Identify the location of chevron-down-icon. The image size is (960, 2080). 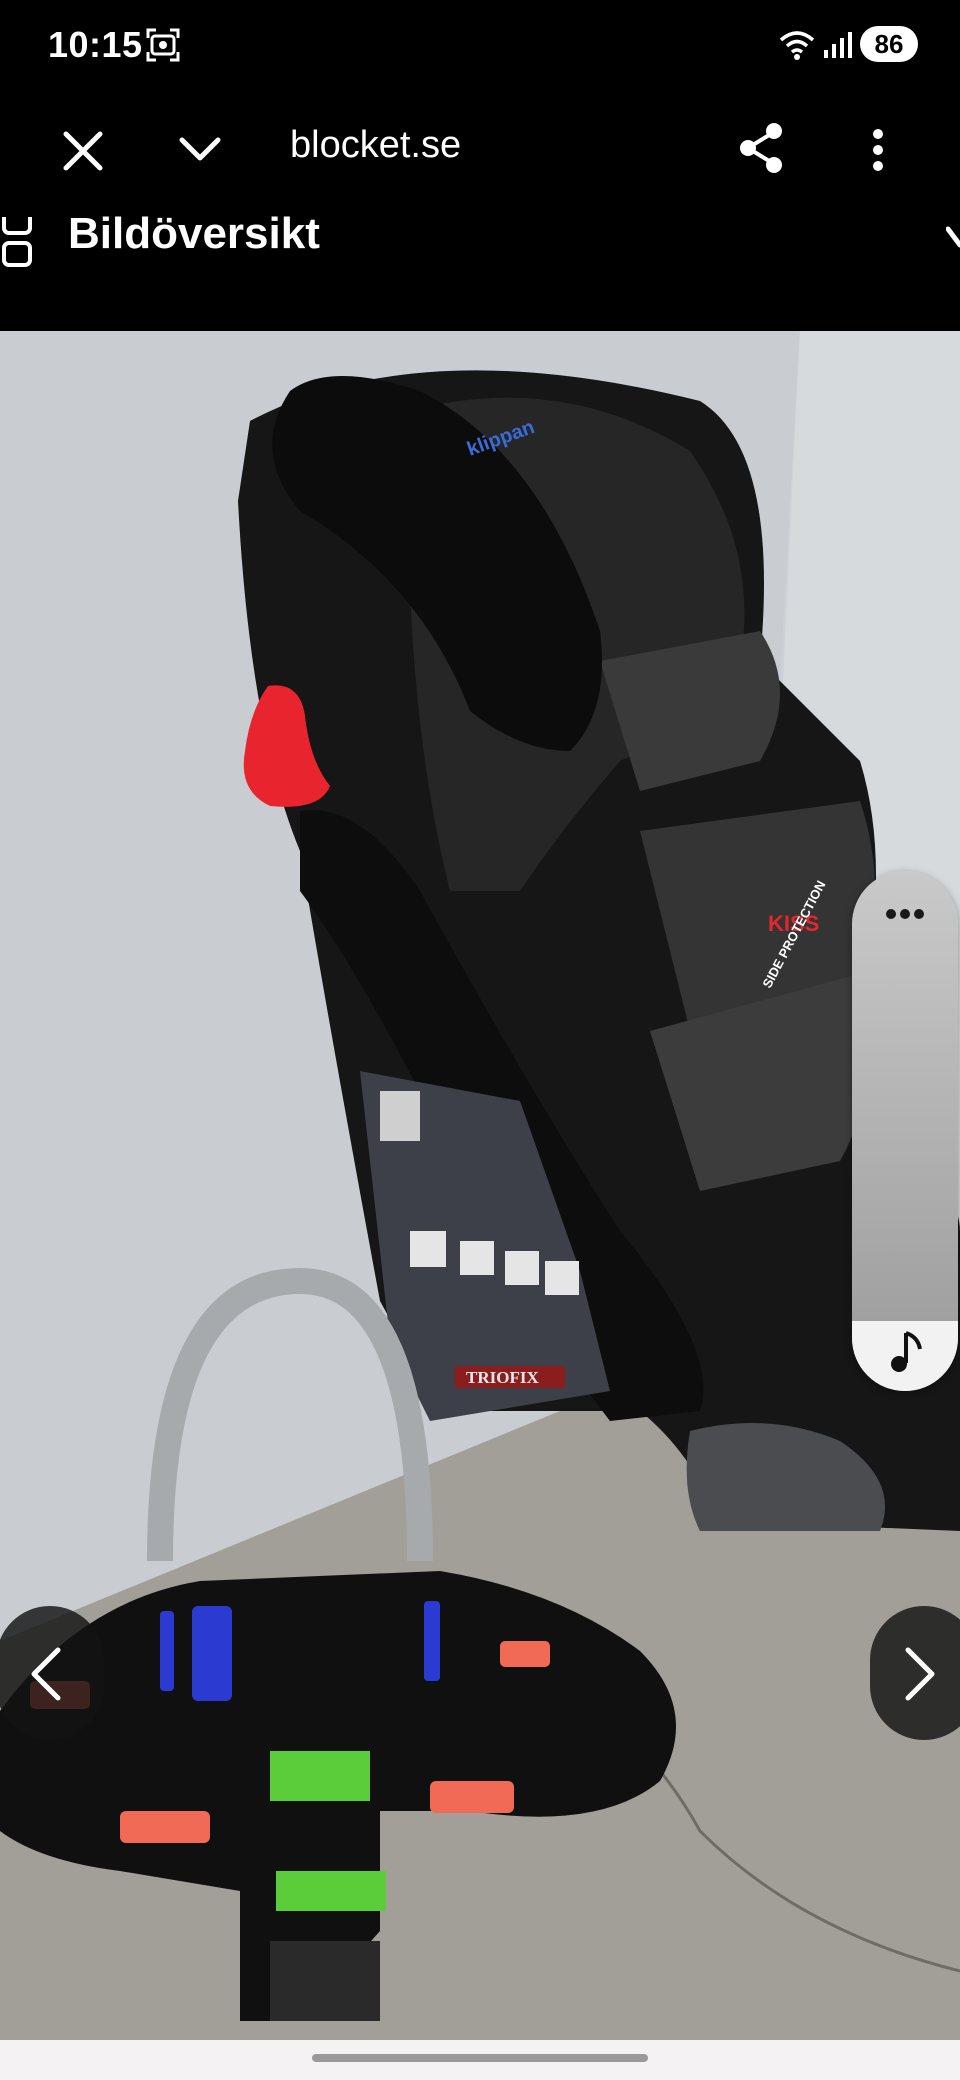
(200, 149).